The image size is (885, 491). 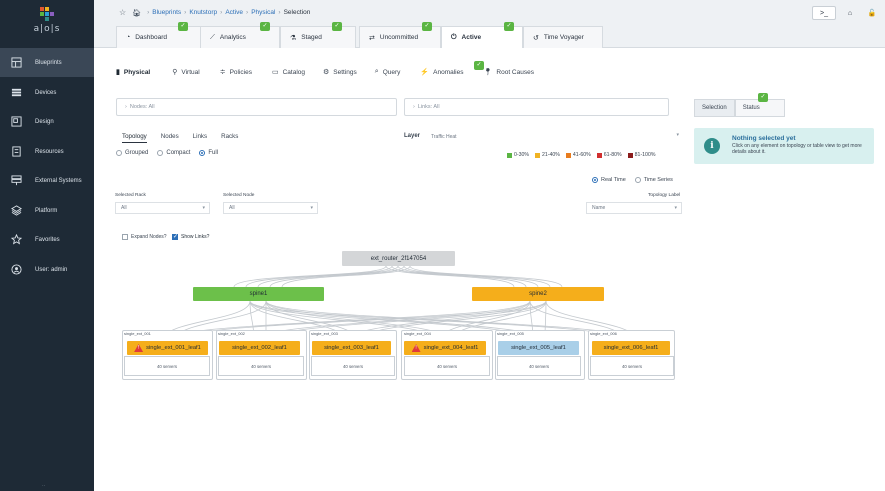 I want to click on spine-node-spine1: spine1, so click(x=258, y=294).